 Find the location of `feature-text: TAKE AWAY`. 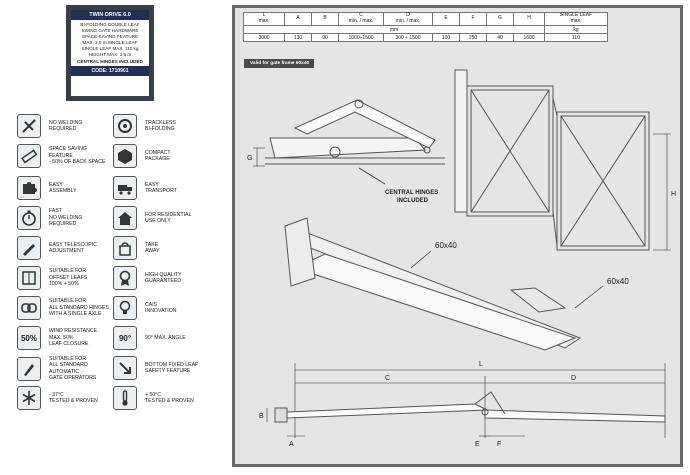

feature-text: TAKE AWAY is located at coordinates (152, 248).